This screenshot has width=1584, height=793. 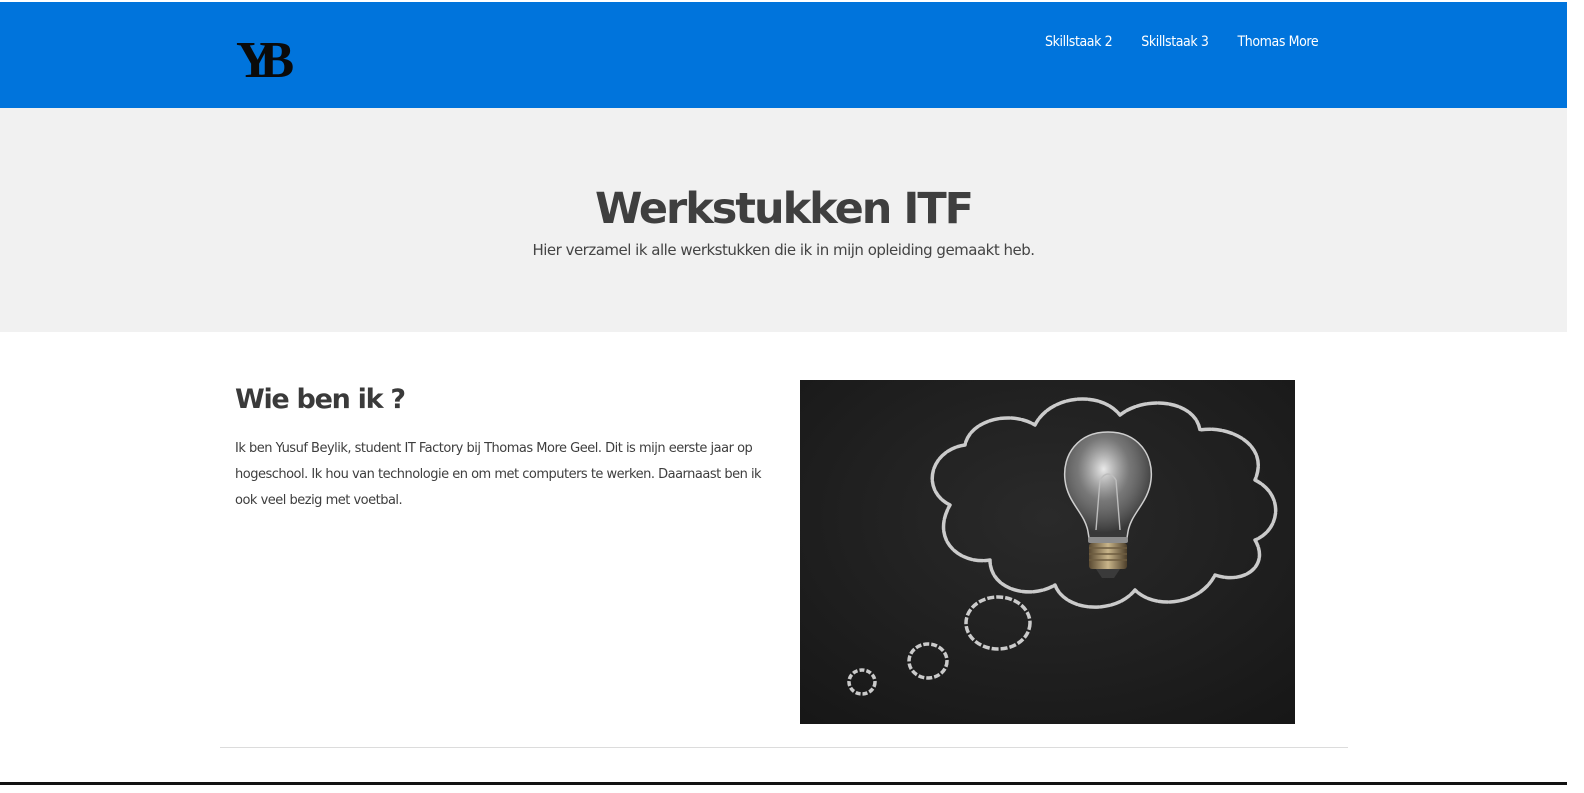 What do you see at coordinates (1175, 42) in the screenshot?
I see `nav-link-skillstaak-3: Skillstaak 3` at bounding box center [1175, 42].